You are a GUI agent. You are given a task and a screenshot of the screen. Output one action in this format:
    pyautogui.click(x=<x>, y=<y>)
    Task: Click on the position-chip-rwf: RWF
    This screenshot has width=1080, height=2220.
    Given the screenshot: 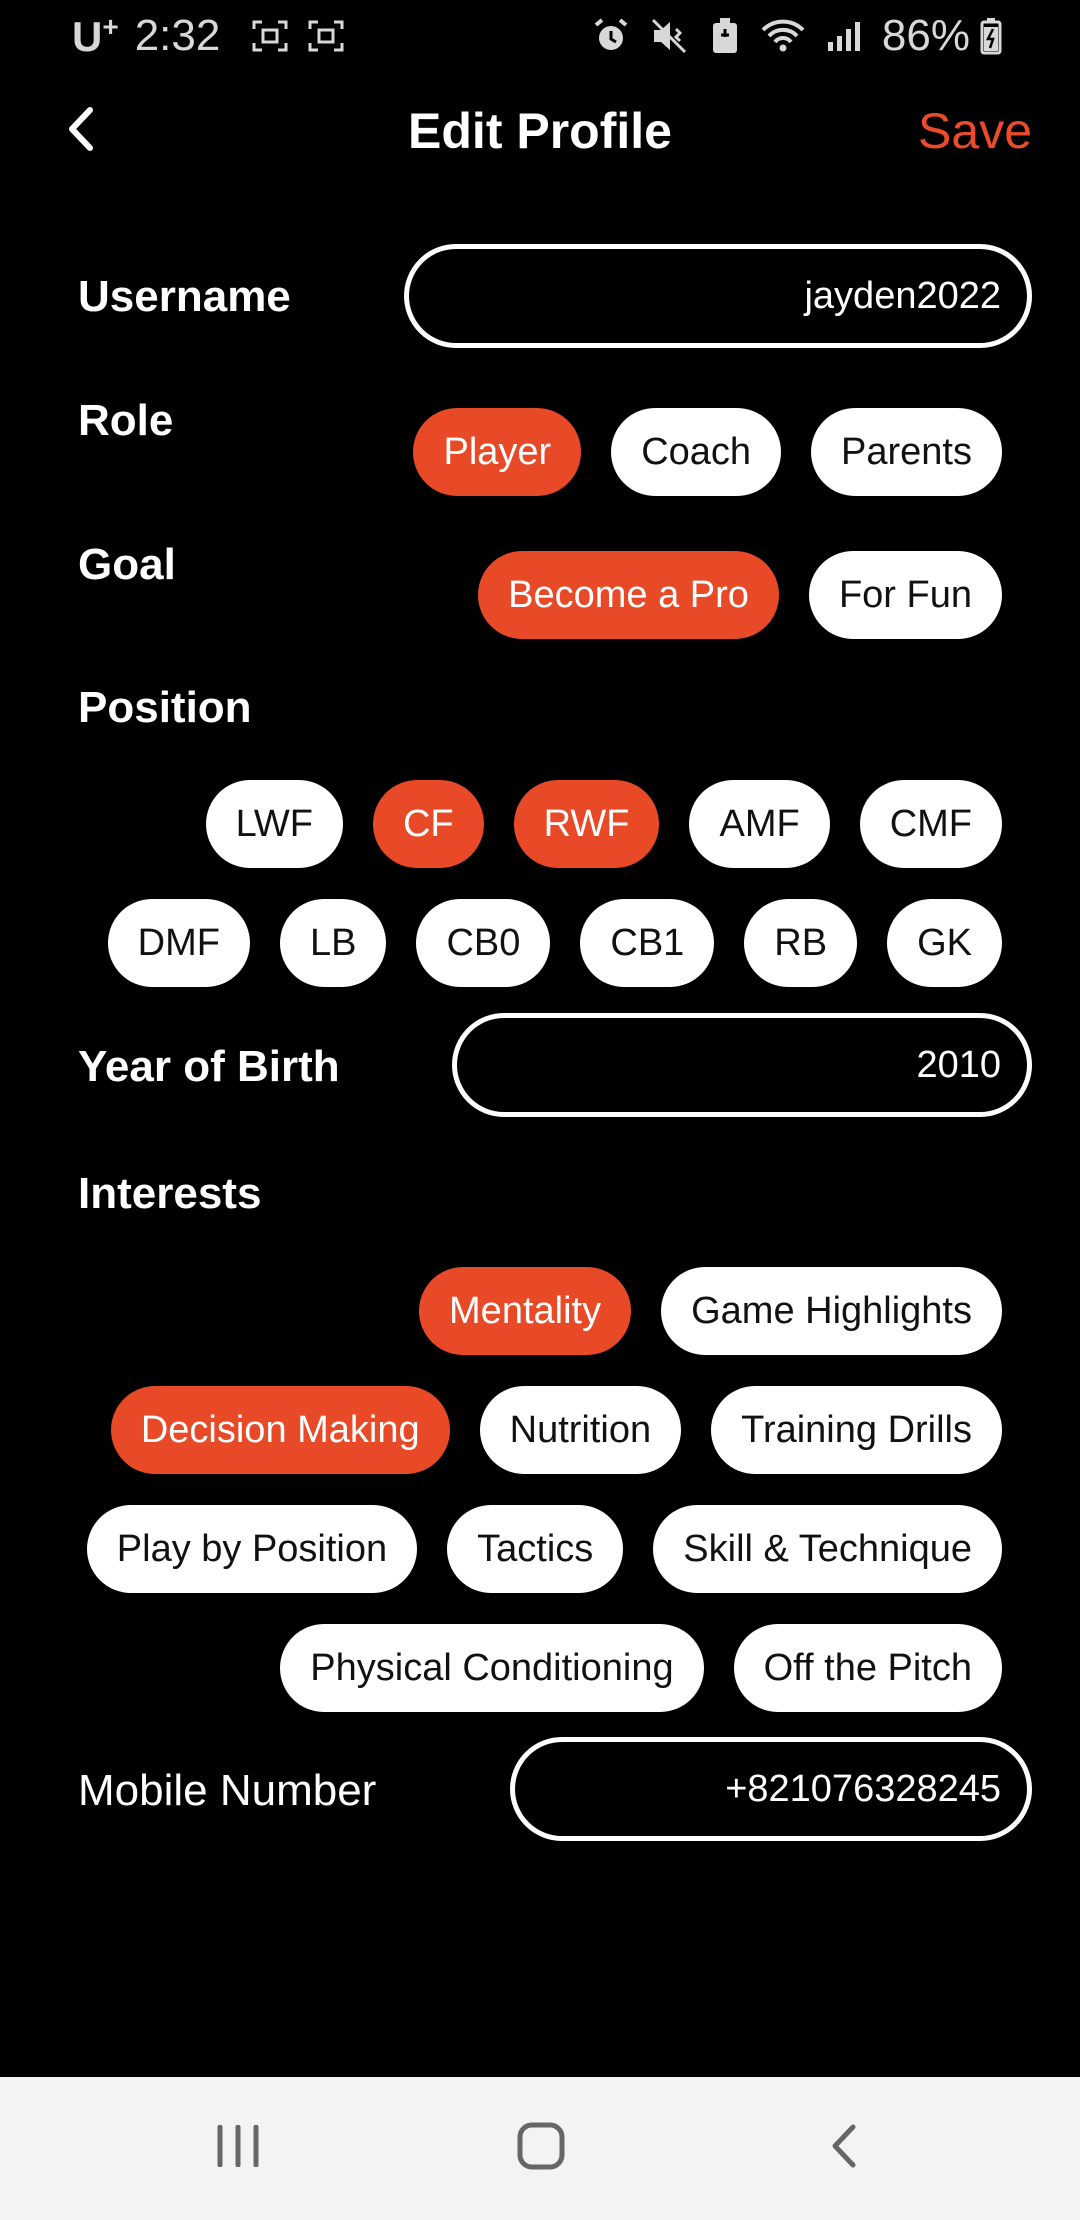 What is the action you would take?
    pyautogui.click(x=586, y=824)
    